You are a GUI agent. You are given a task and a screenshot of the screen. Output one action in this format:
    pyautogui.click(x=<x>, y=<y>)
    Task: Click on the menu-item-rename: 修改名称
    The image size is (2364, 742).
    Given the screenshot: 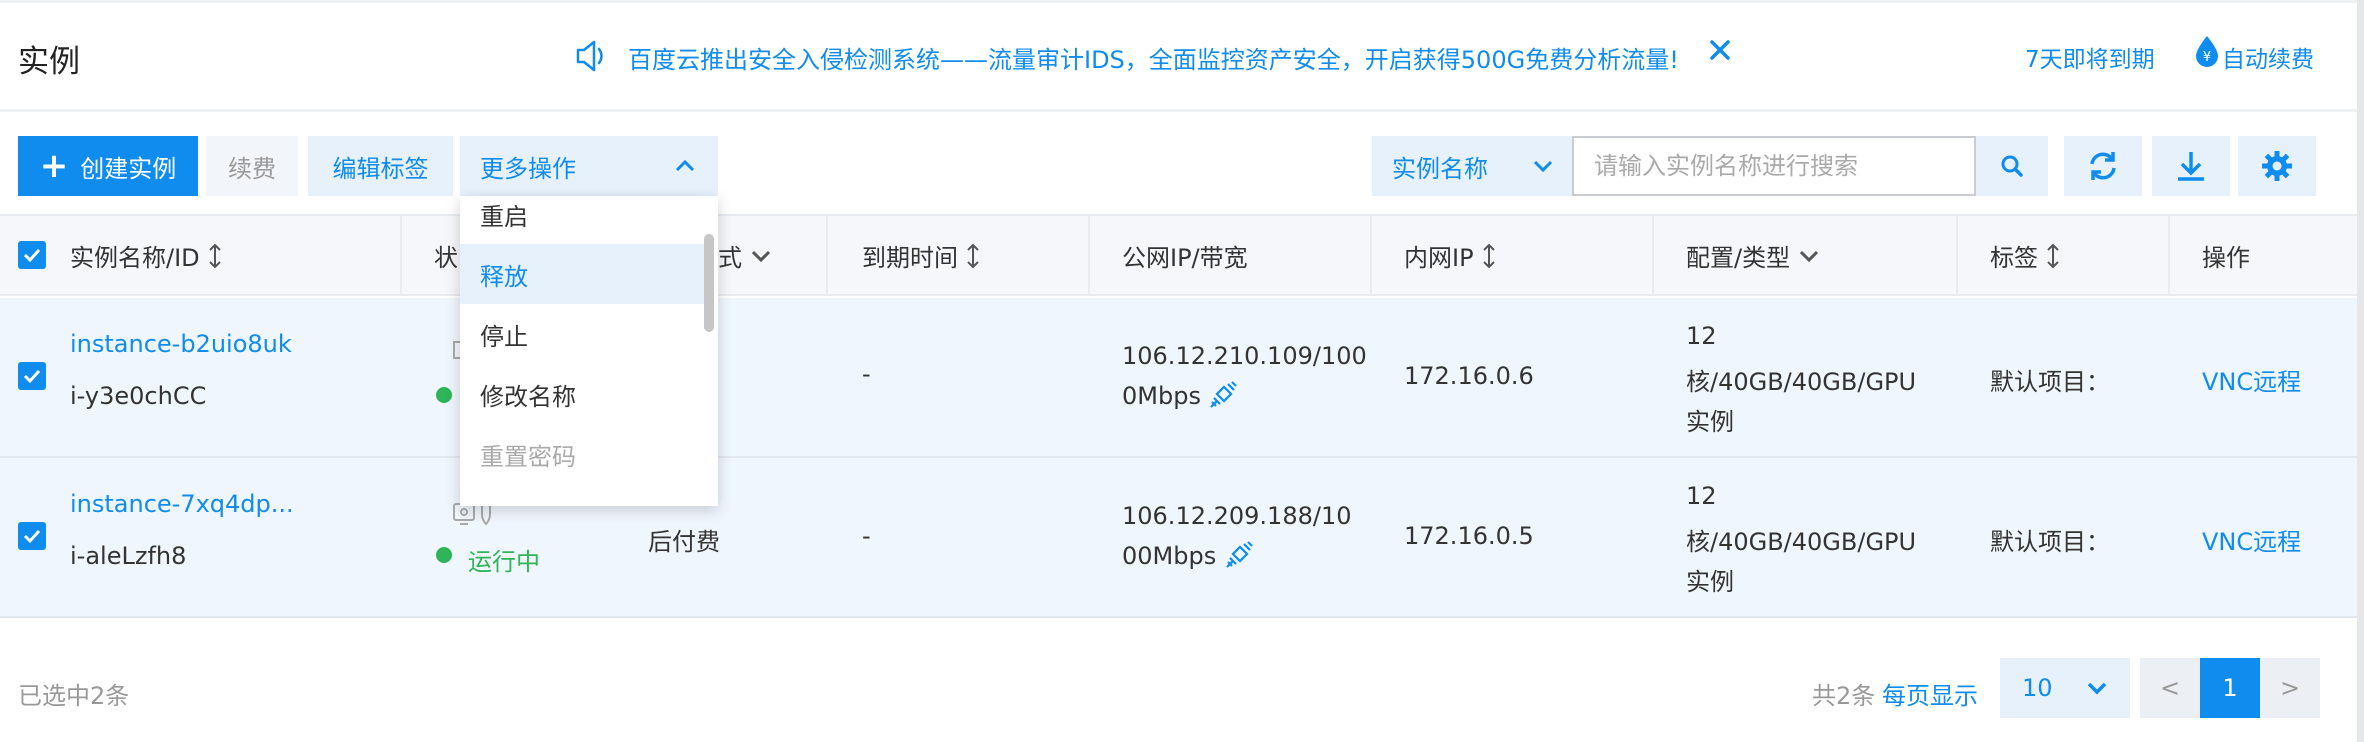 What is the action you would take?
    pyautogui.click(x=583, y=394)
    